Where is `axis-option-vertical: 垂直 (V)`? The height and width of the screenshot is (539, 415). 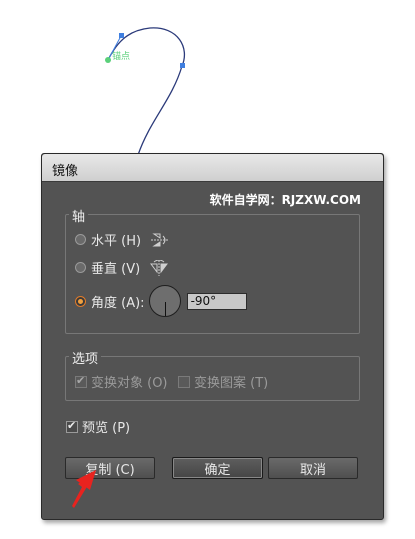
axis-option-vertical: 垂直 (V) is located at coordinates (122, 267).